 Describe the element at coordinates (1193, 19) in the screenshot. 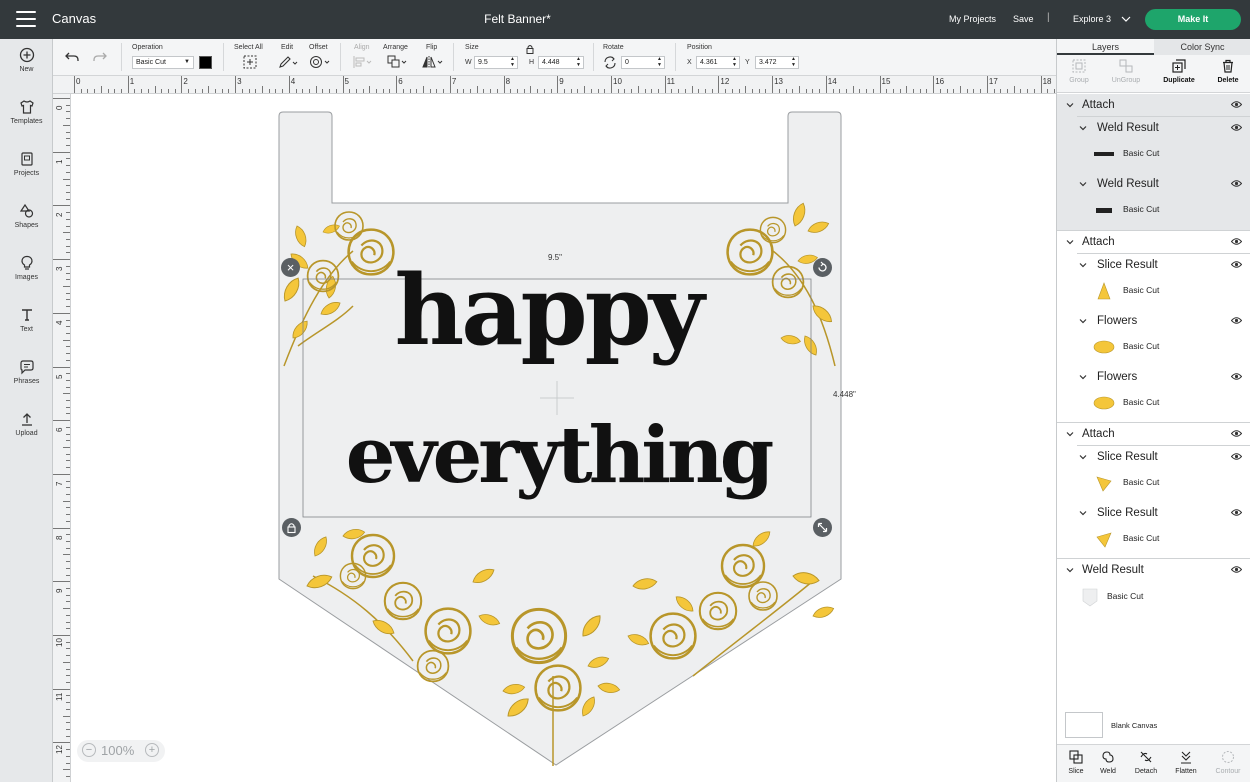

I see `make-it-button: Make It` at that location.